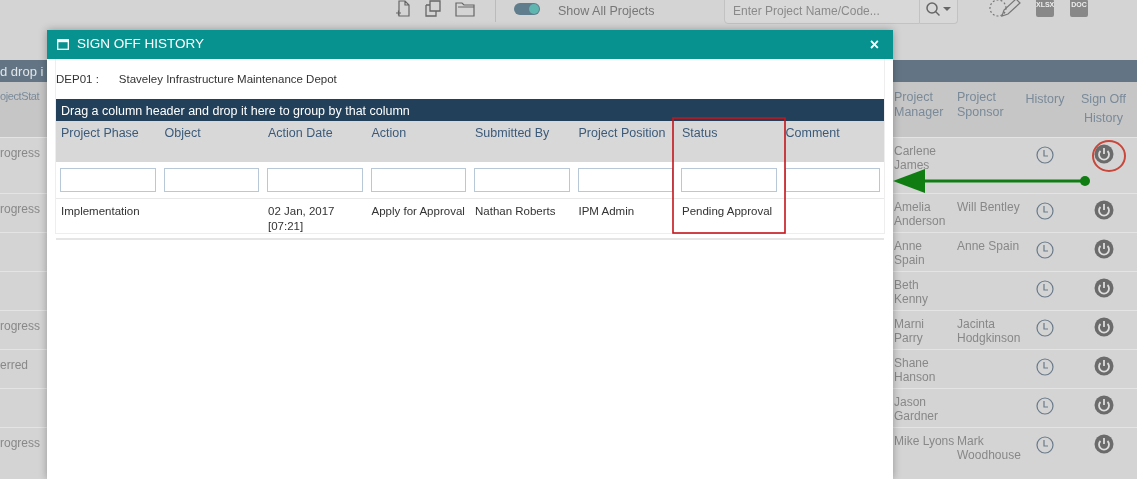 This screenshot has width=1137, height=479. Describe the element at coordinates (727, 211) in the screenshot. I see `table-cell: Pending Approval` at that location.